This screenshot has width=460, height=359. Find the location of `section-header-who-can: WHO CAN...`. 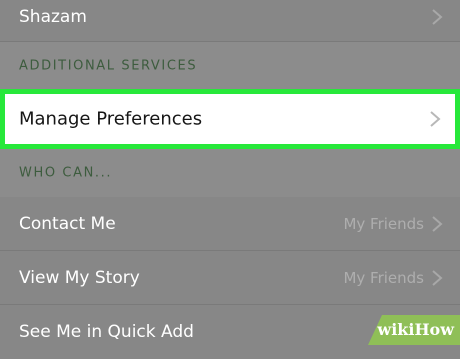

section-header-who-can: WHO CAN... is located at coordinates (230, 173).